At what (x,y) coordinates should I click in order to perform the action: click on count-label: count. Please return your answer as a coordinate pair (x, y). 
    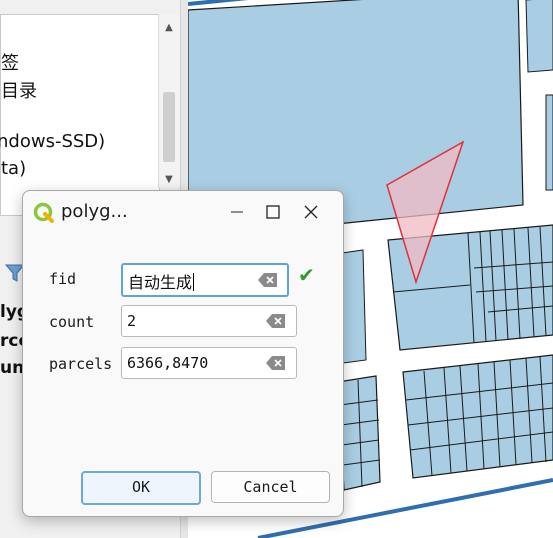
    Looking at the image, I should click on (72, 322).